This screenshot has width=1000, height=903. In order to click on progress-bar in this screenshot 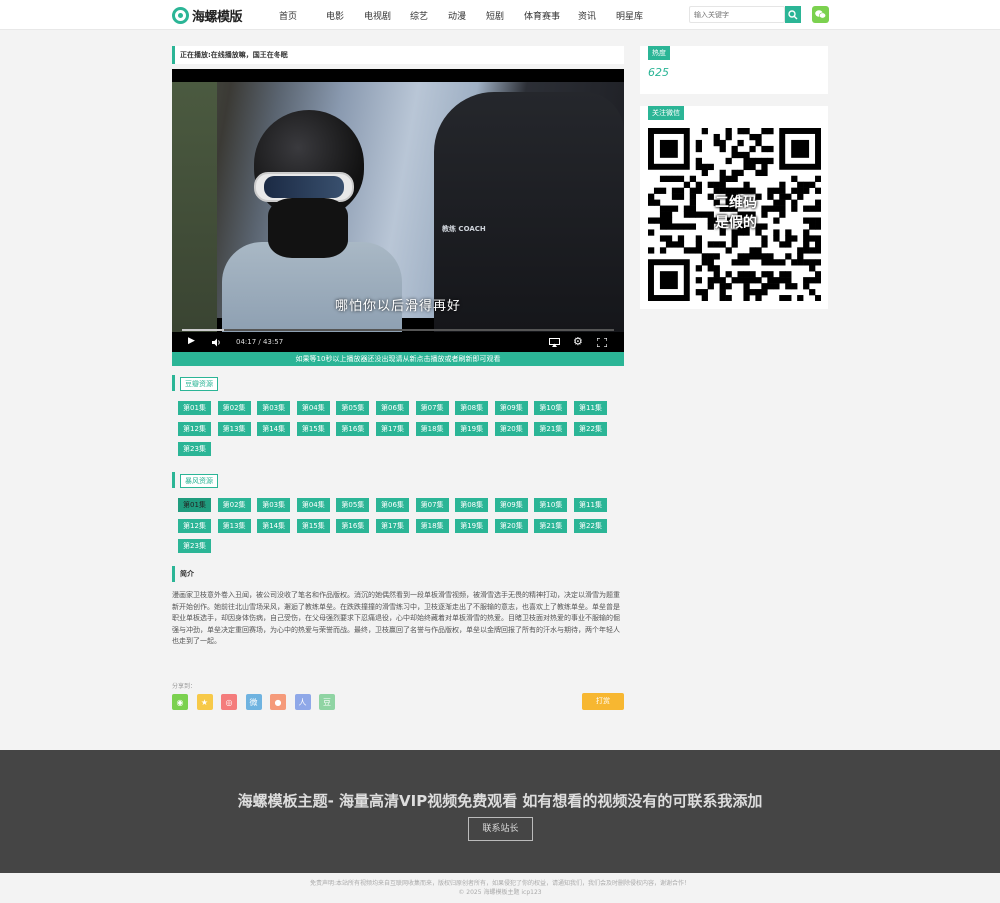, I will do `click(398, 330)`.